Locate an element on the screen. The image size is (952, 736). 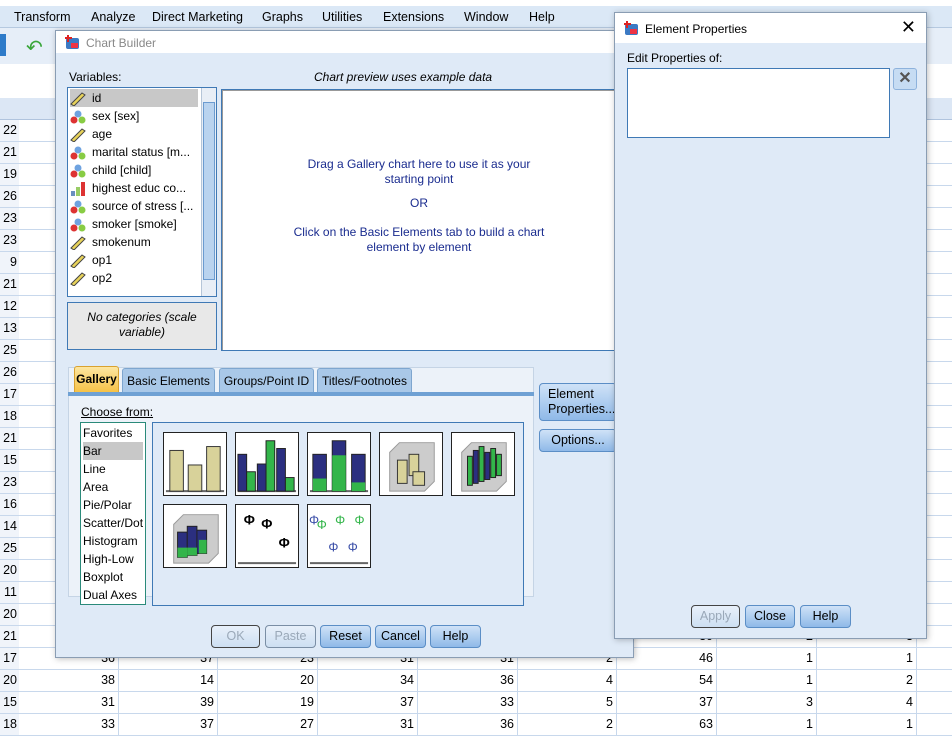
variable-item: id is located at coordinates (134, 98).